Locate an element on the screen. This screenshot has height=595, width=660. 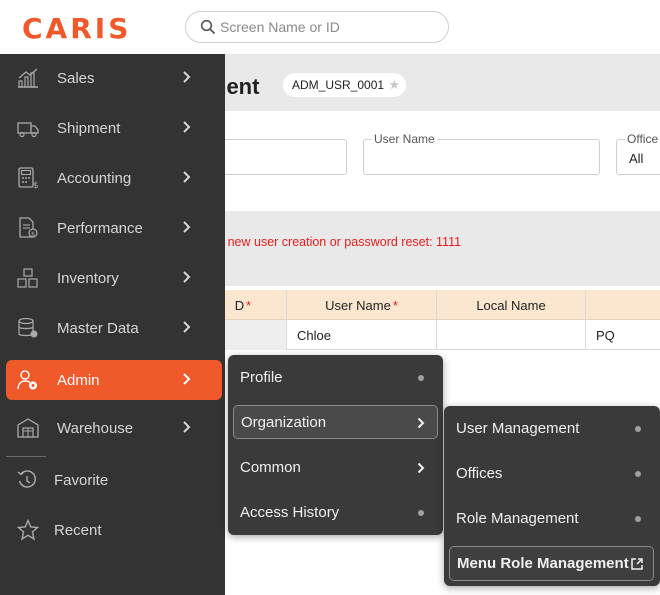
sidebar-item-favorite: Favorite is located at coordinates (114, 480).